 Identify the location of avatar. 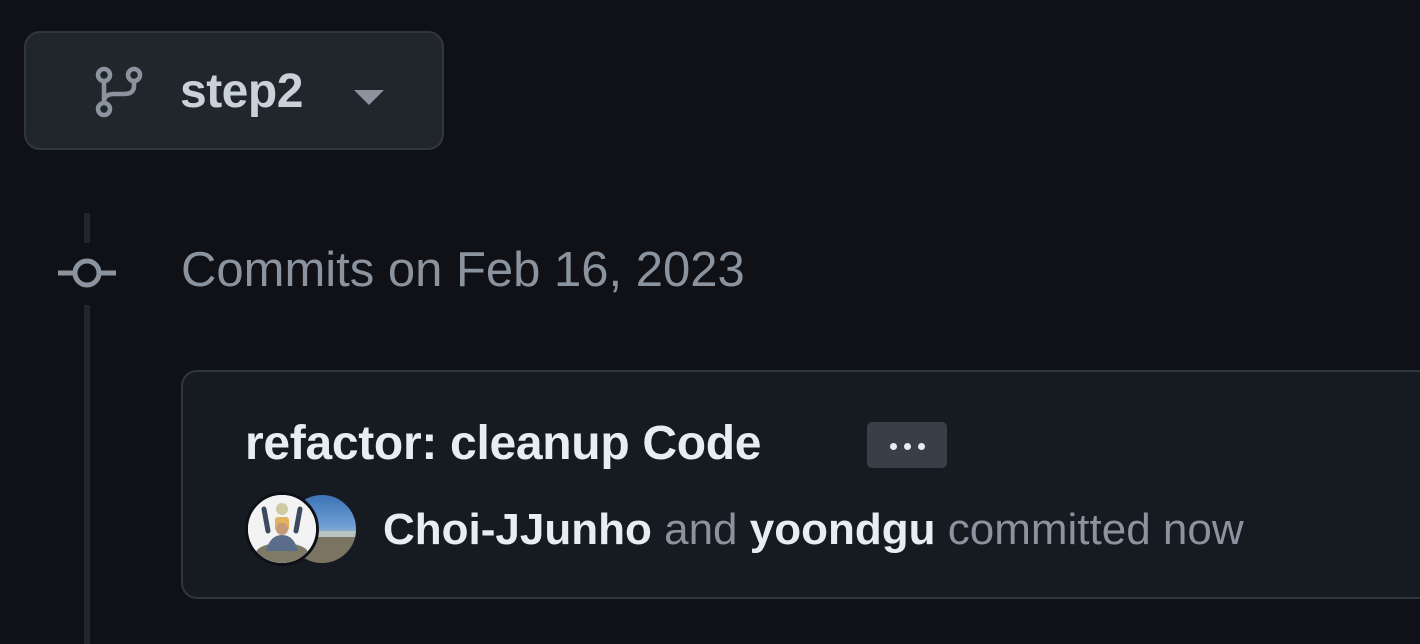
(282, 529).